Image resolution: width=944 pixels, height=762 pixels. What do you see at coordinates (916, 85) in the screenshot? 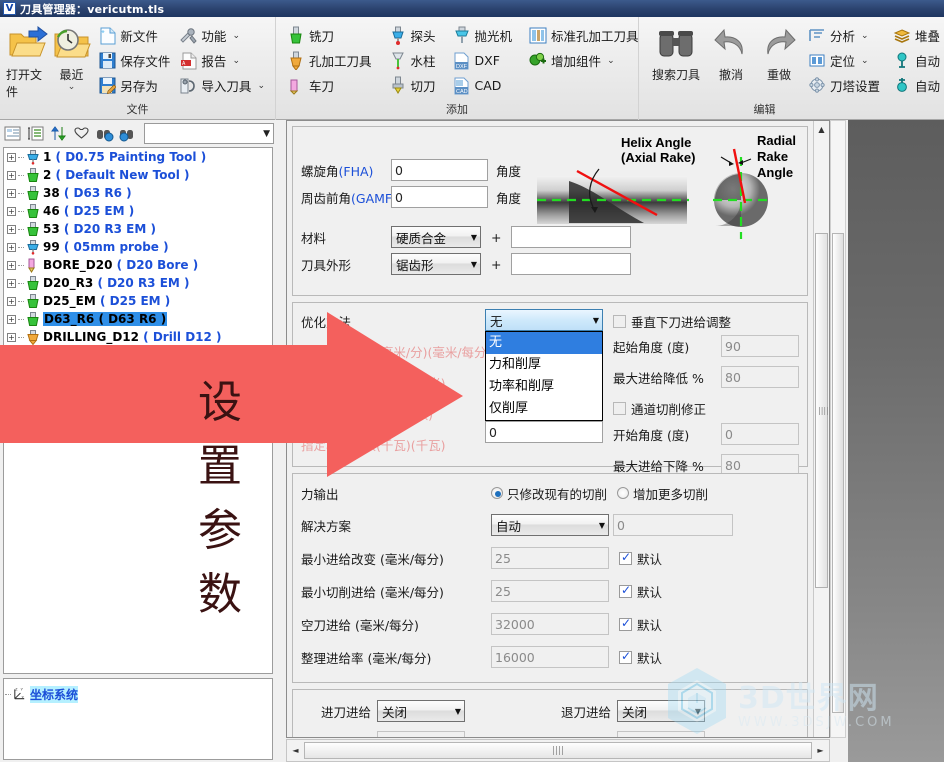
I see `auto-2-button: 自动` at bounding box center [916, 85].